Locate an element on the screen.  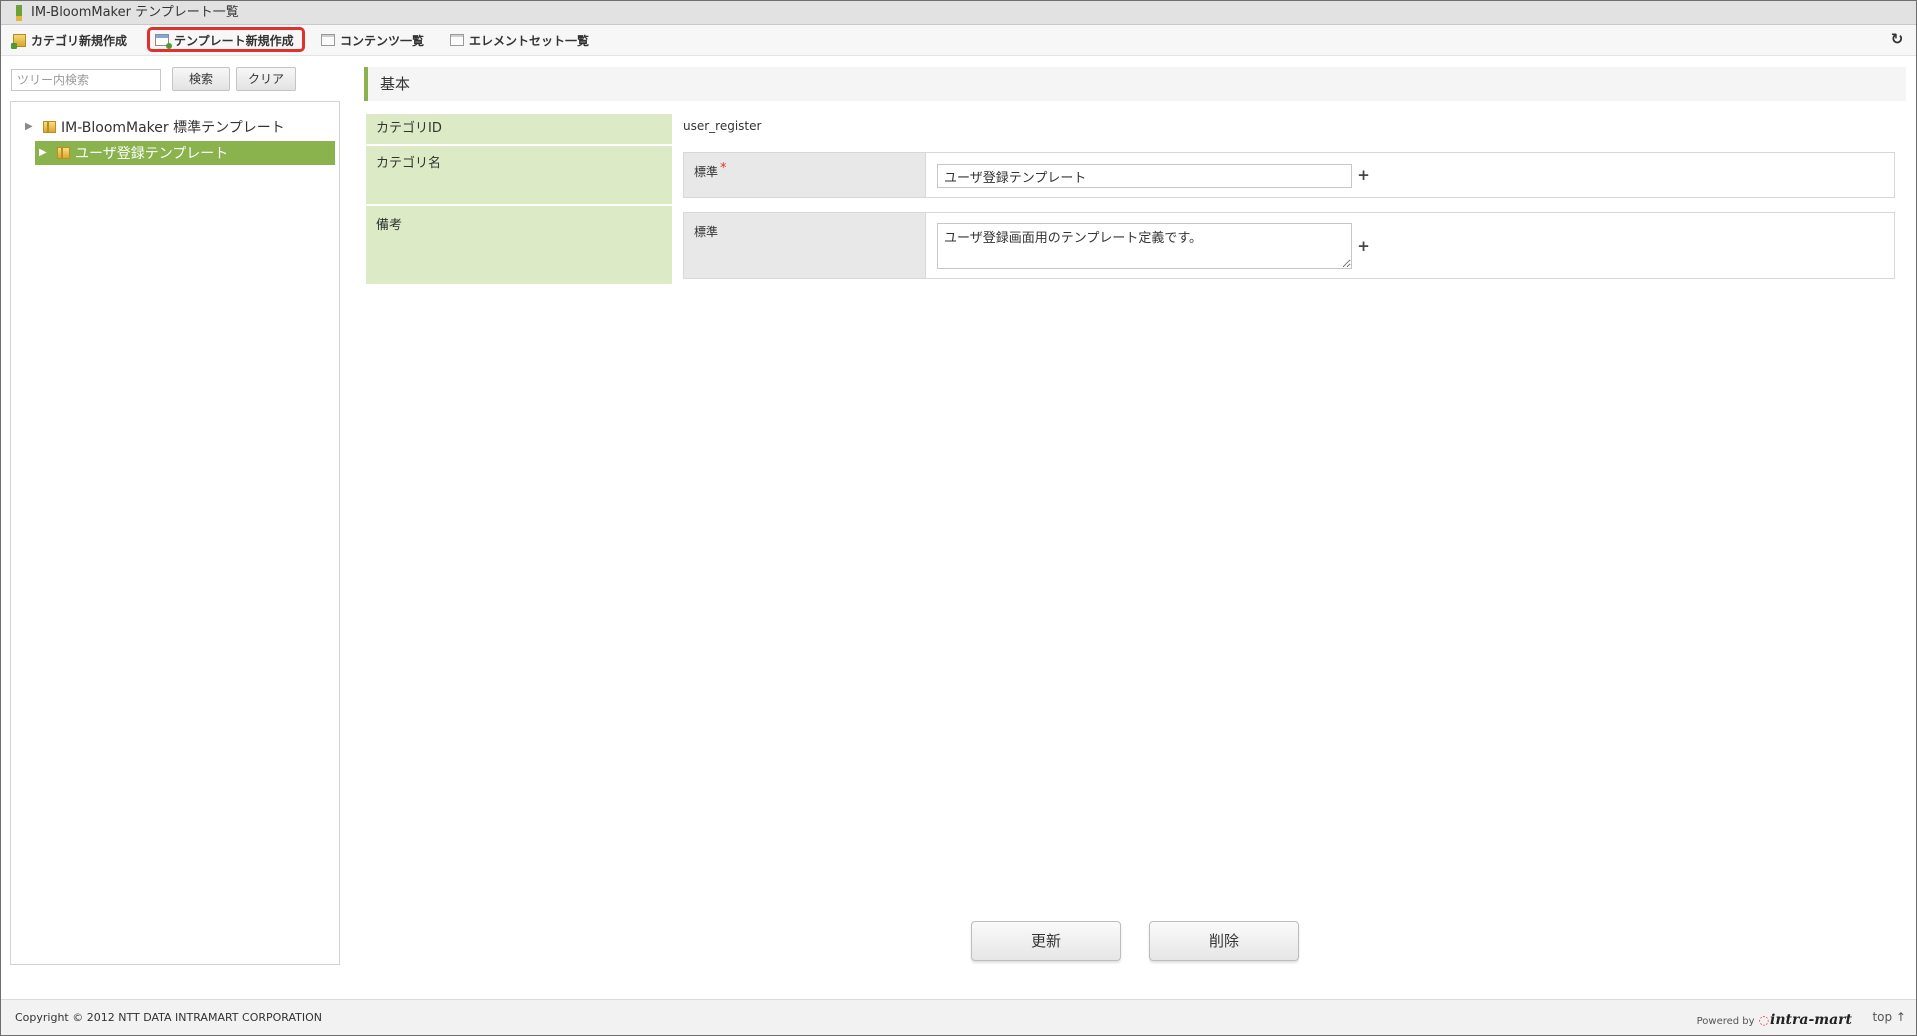
category-new-label: カテゴリ新規作成 is located at coordinates (79, 40).